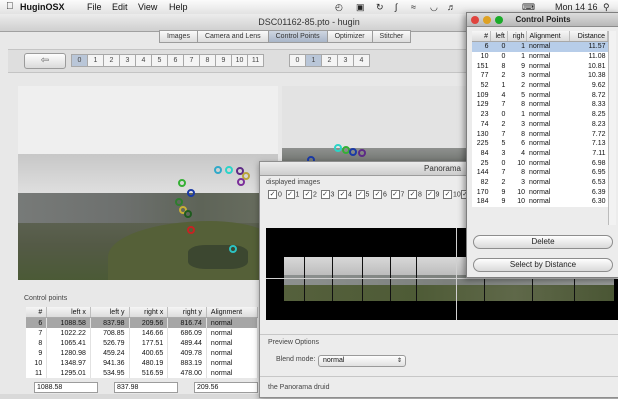  I want to click on left-image-5-button: 5, so click(159, 60).